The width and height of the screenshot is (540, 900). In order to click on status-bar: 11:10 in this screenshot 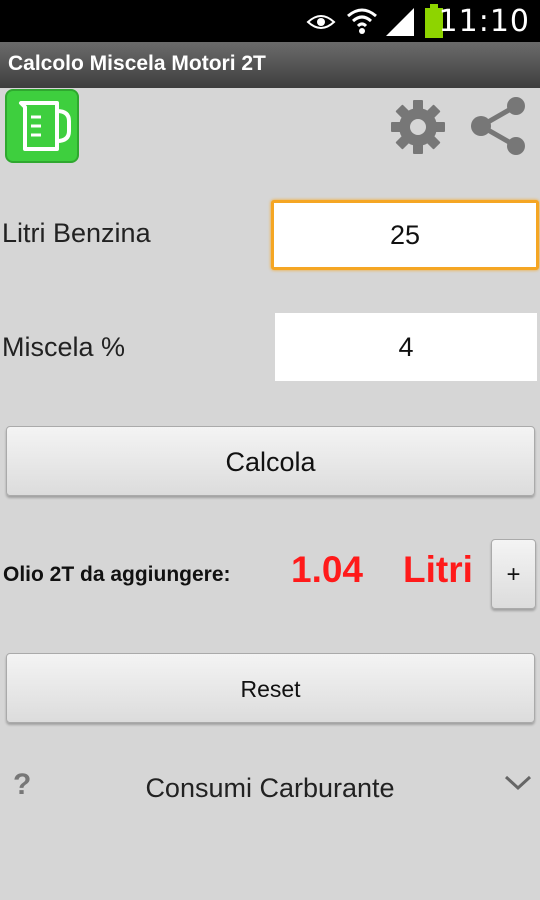, I will do `click(270, 21)`.